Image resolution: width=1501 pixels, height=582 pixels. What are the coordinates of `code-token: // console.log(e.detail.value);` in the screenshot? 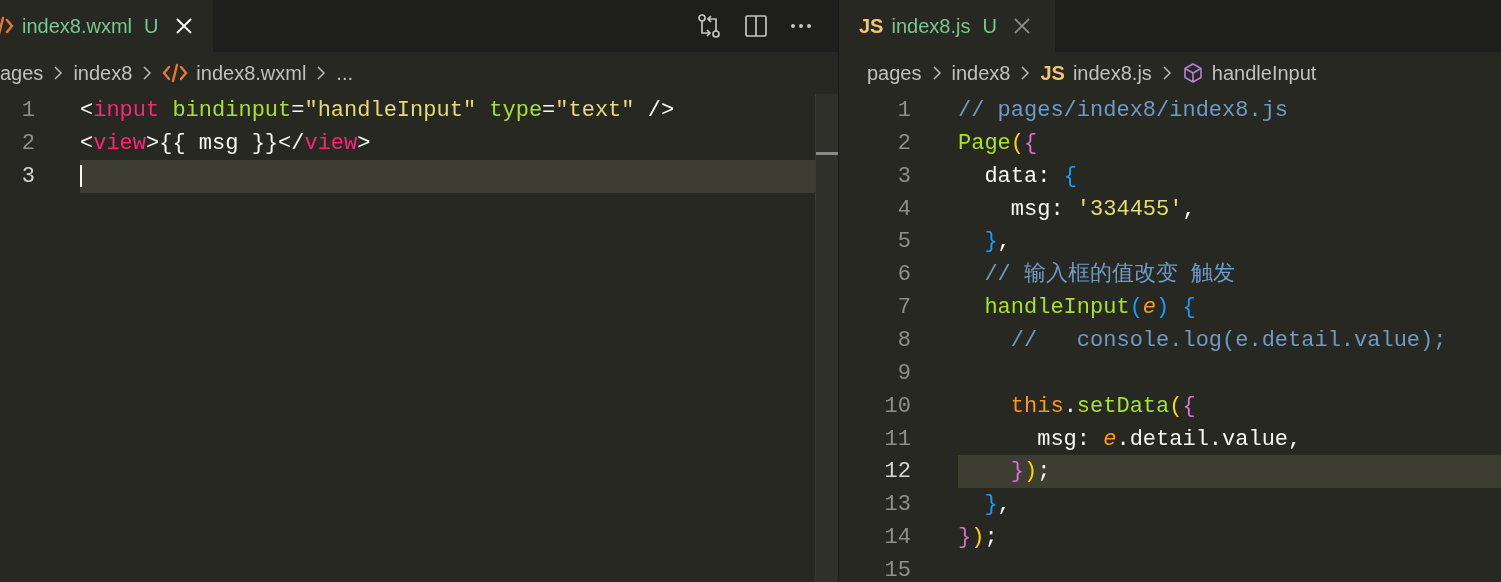 It's located at (1228, 340).